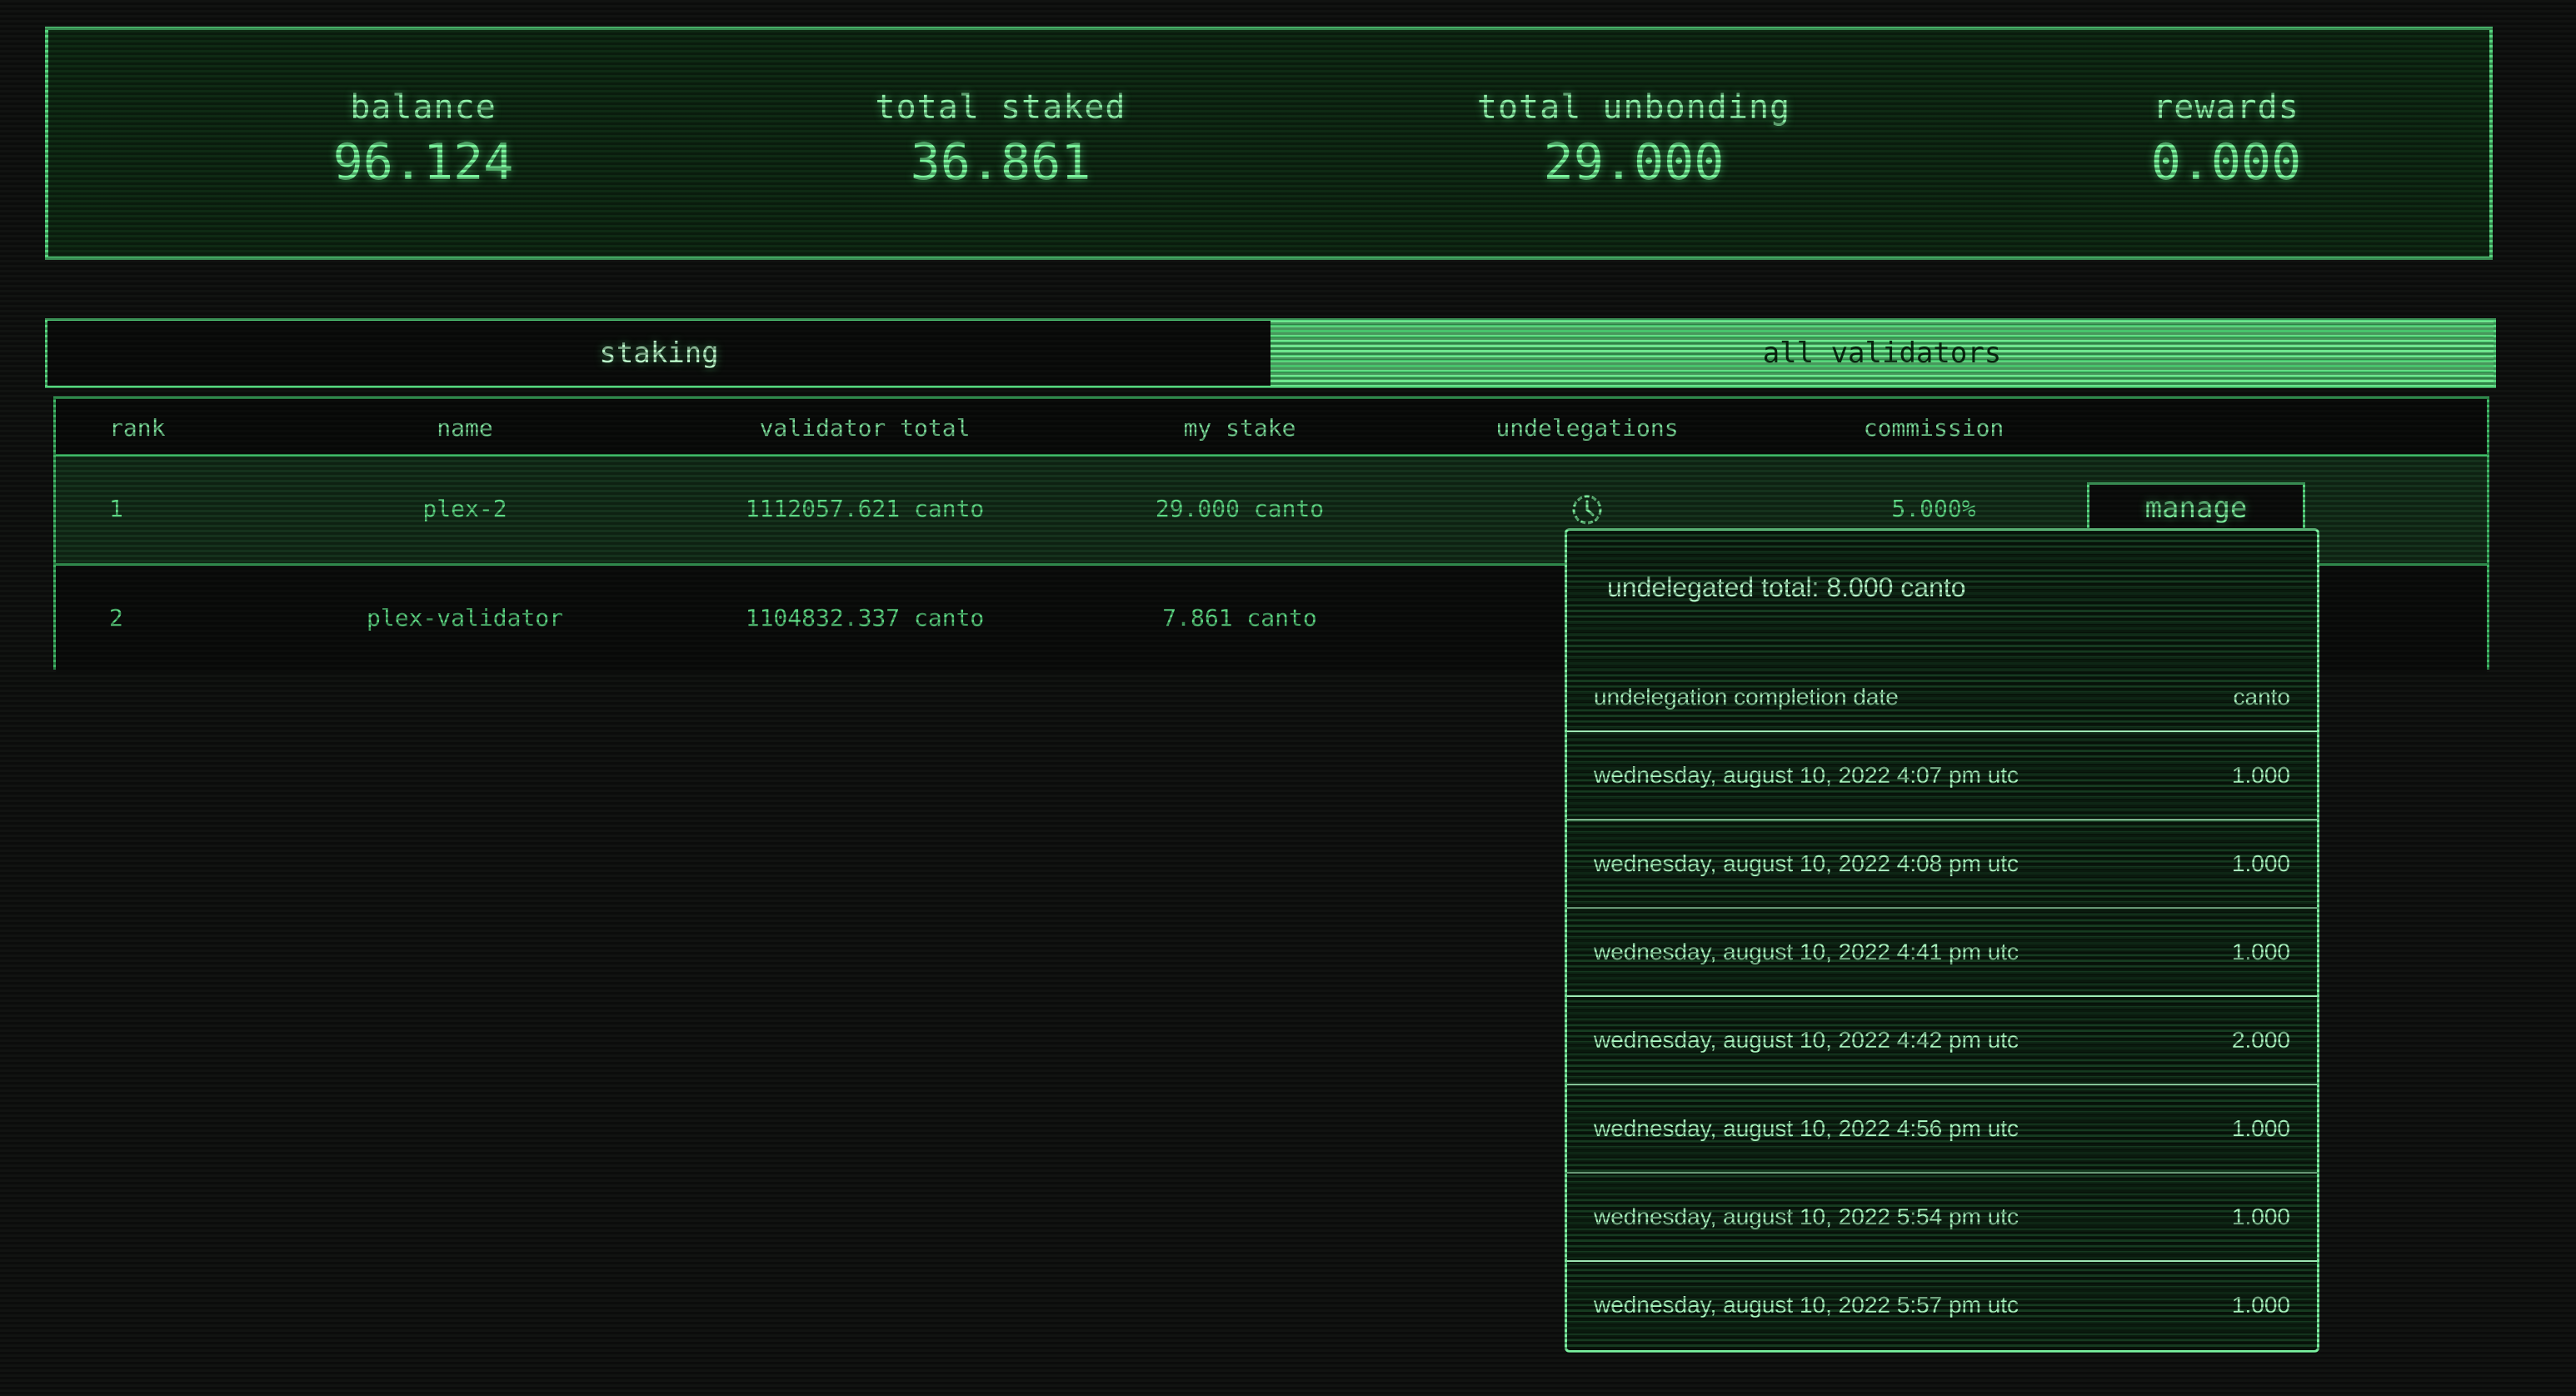 Image resolution: width=2576 pixels, height=1396 pixels. I want to click on row-my-stake: 29.000 canto, so click(1240, 508).